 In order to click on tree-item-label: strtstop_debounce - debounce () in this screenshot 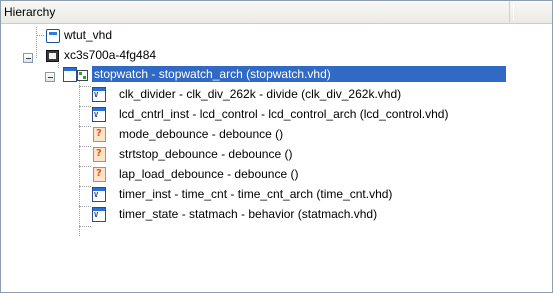, I will do `click(206, 154)`.